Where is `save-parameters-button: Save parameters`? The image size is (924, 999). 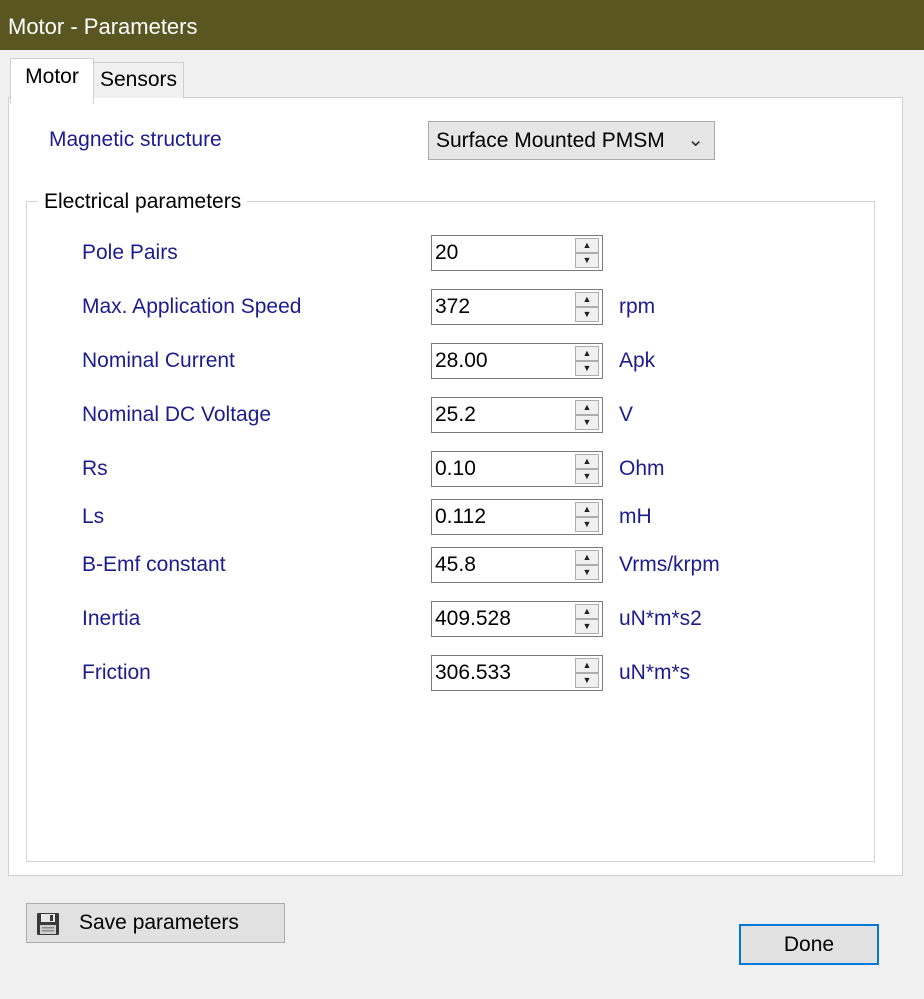
save-parameters-button: Save parameters is located at coordinates (155, 923).